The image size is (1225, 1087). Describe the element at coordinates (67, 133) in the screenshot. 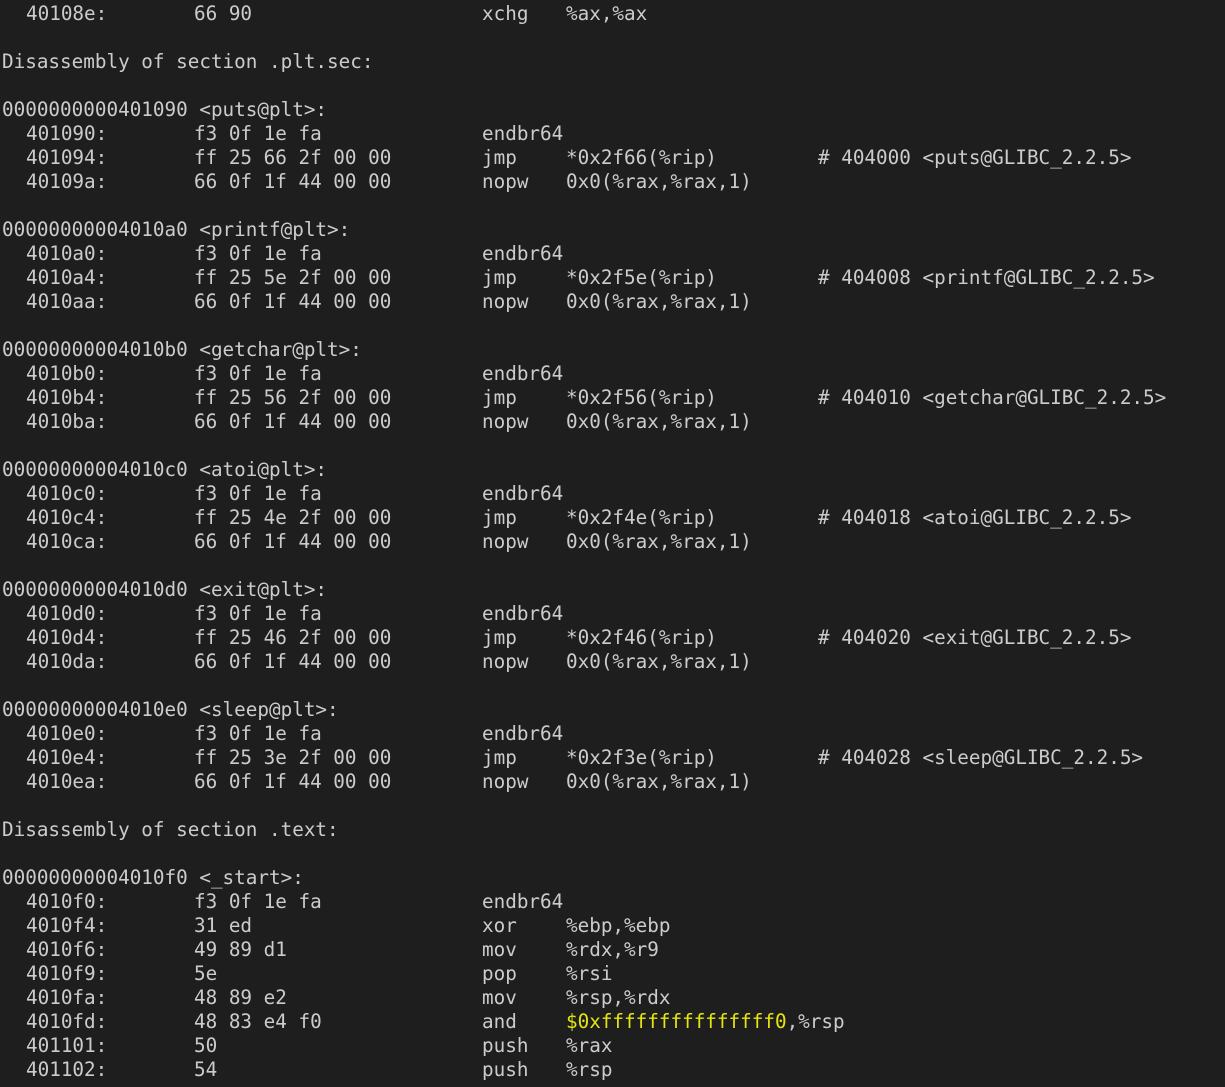

I see `instruction-address: 401090:` at that location.